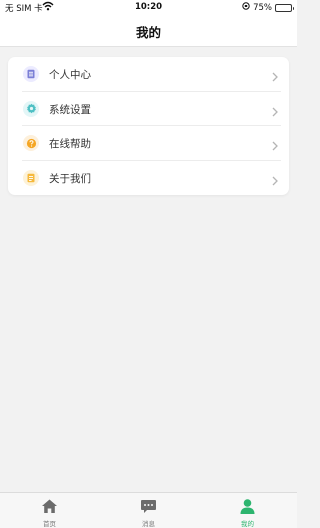  I want to click on tab-bar: 首页 消息 我的, so click(148, 510).